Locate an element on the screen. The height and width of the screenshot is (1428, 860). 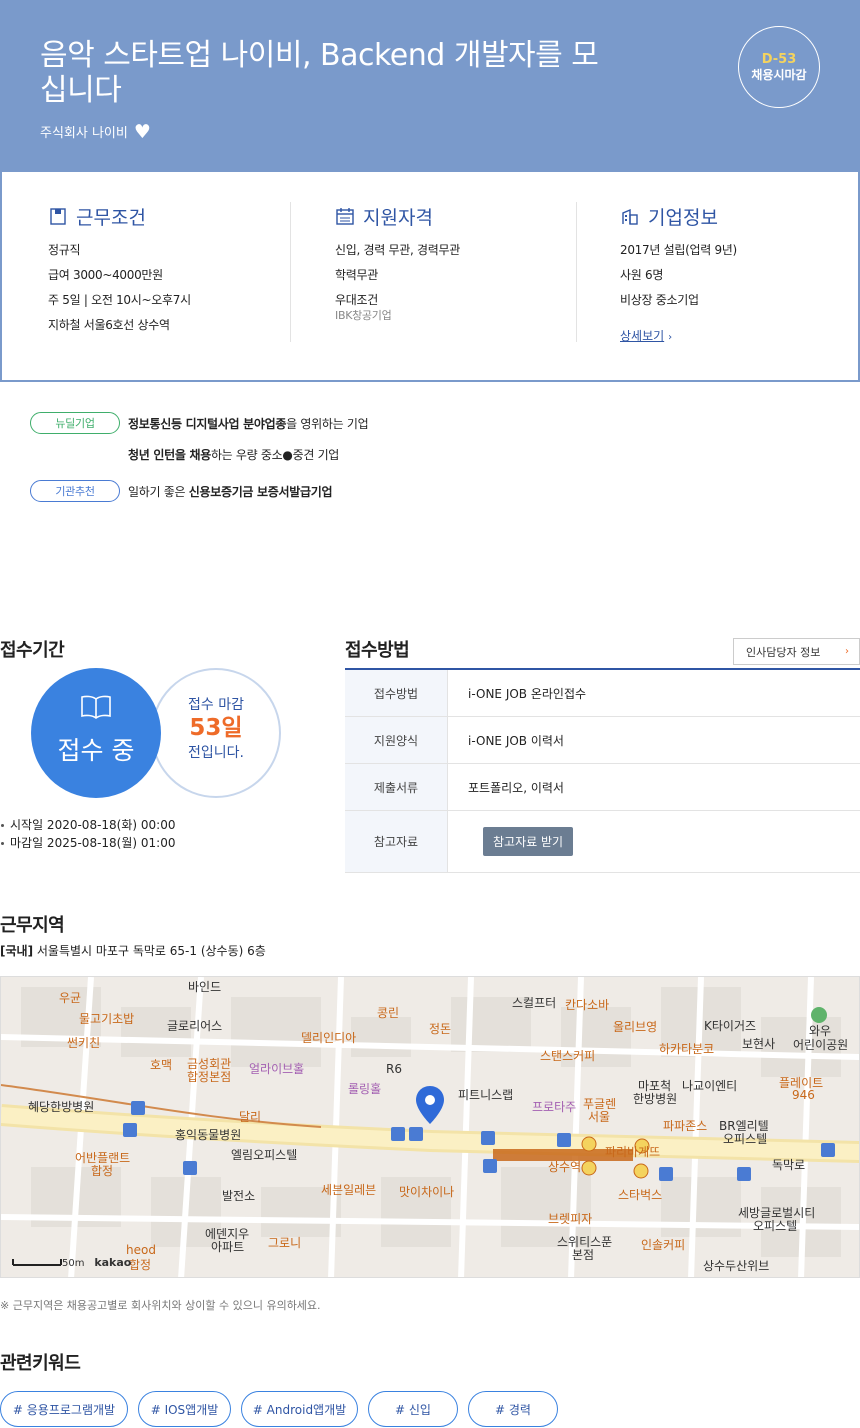
map-label: 콩린 is located at coordinates (388, 1013).